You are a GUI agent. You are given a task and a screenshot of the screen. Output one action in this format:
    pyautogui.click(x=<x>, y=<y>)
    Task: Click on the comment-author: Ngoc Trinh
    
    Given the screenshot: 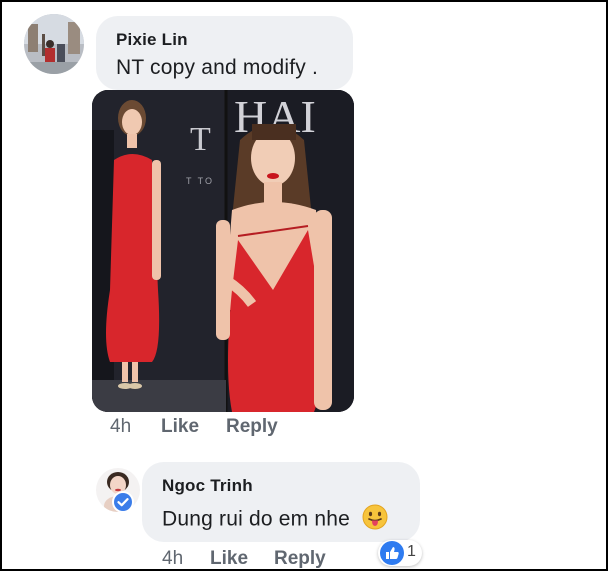 What is the action you would take?
    pyautogui.click(x=280, y=486)
    